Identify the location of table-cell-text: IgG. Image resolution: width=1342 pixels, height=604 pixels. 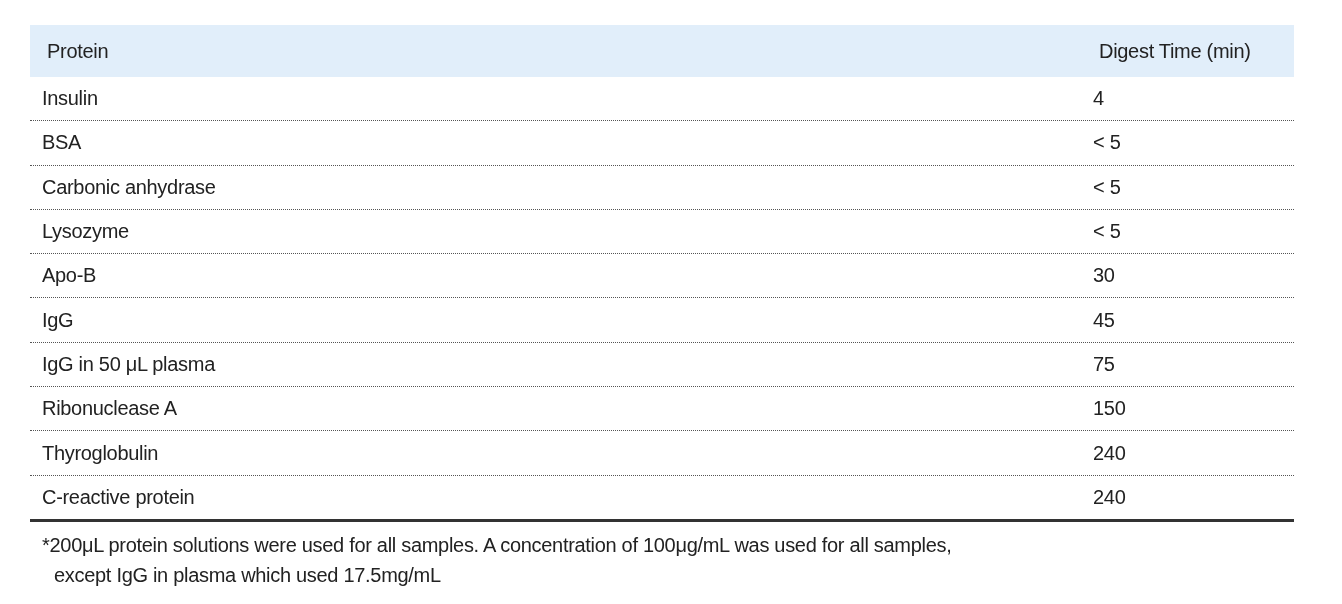
(58, 320).